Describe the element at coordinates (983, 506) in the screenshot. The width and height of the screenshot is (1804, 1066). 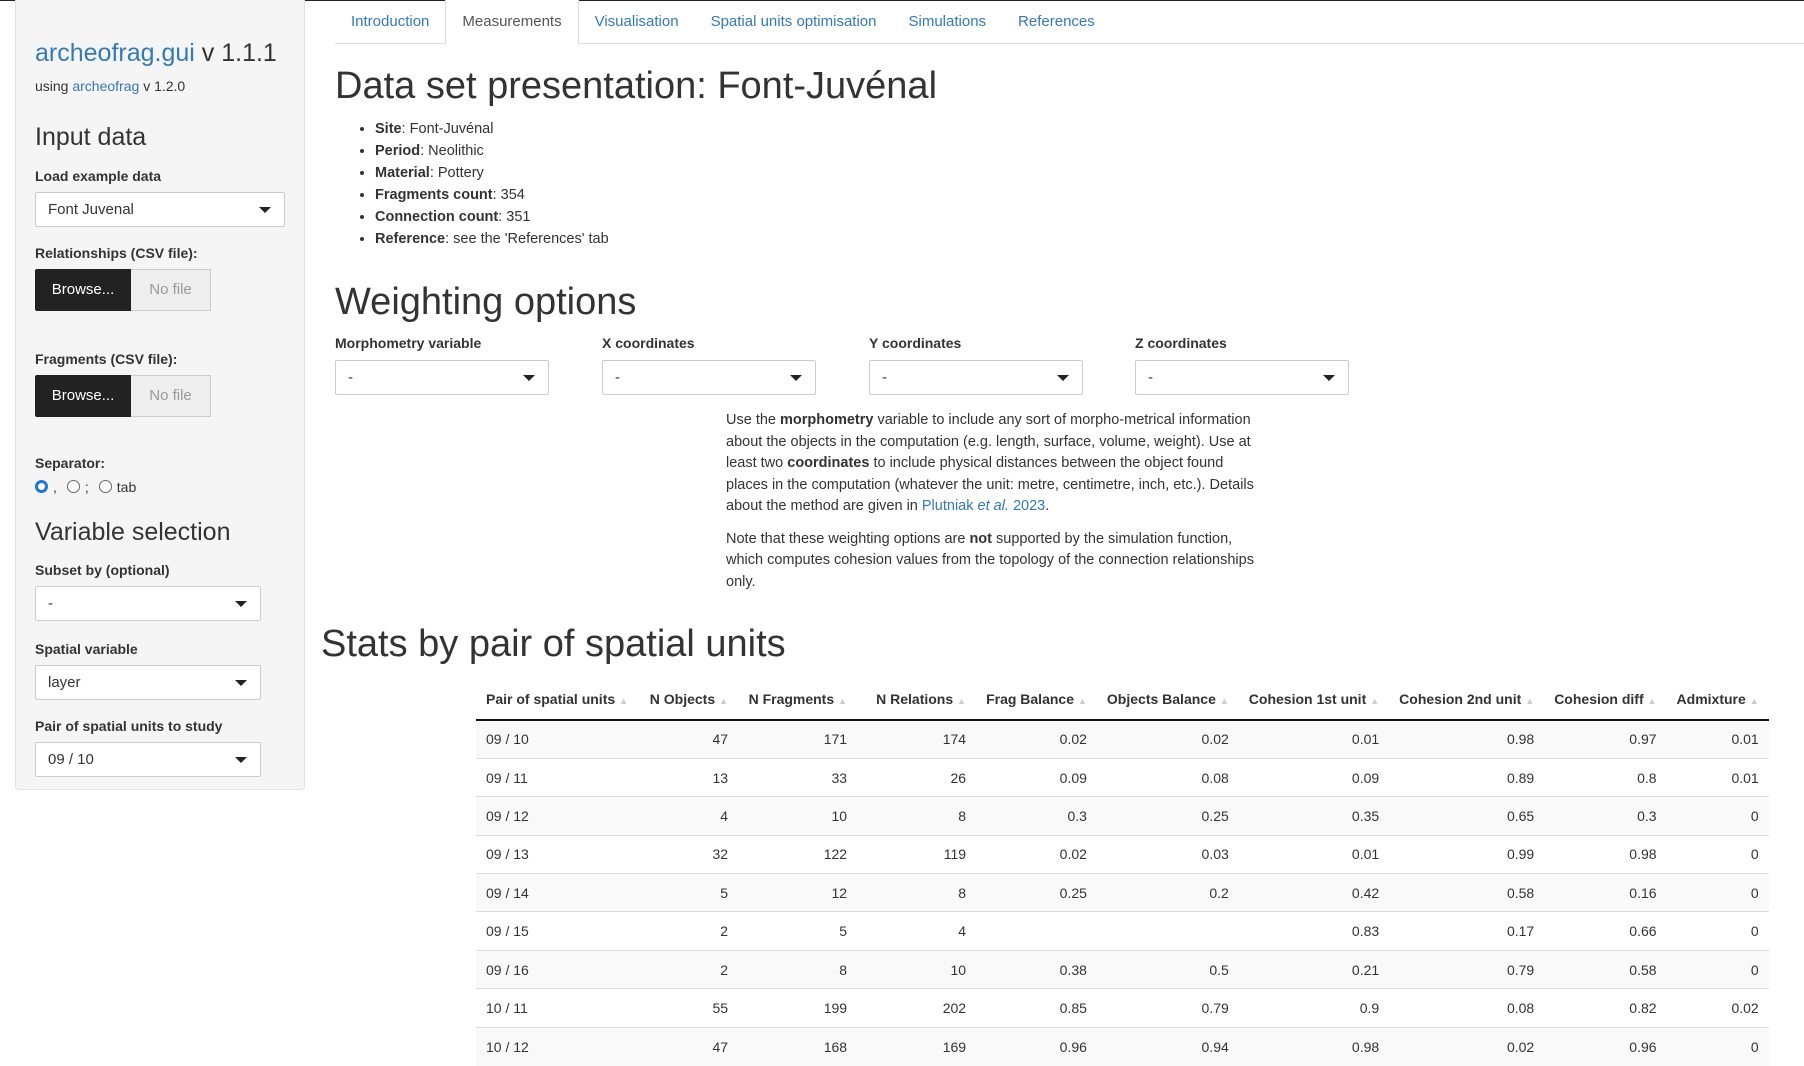
I see `plutniak-2023-link: Plutniak et al. 2023` at that location.